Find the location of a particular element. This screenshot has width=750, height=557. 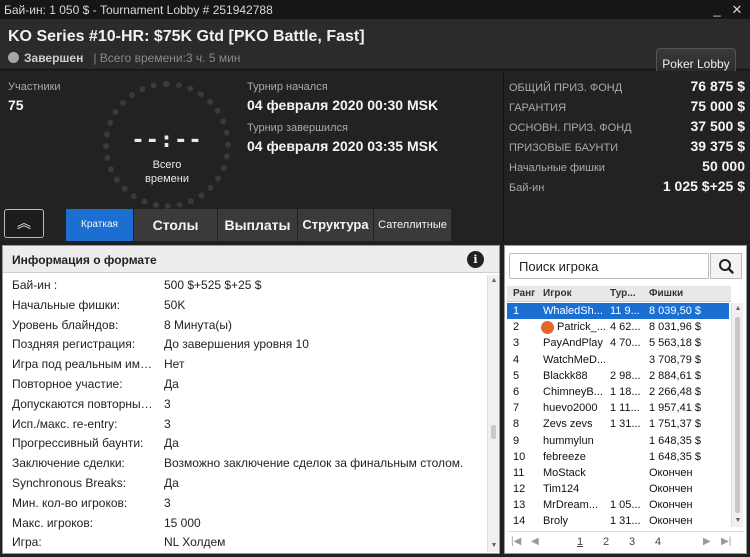

player-row: 14 Broly 1 31... Окончен is located at coordinates (618, 520).